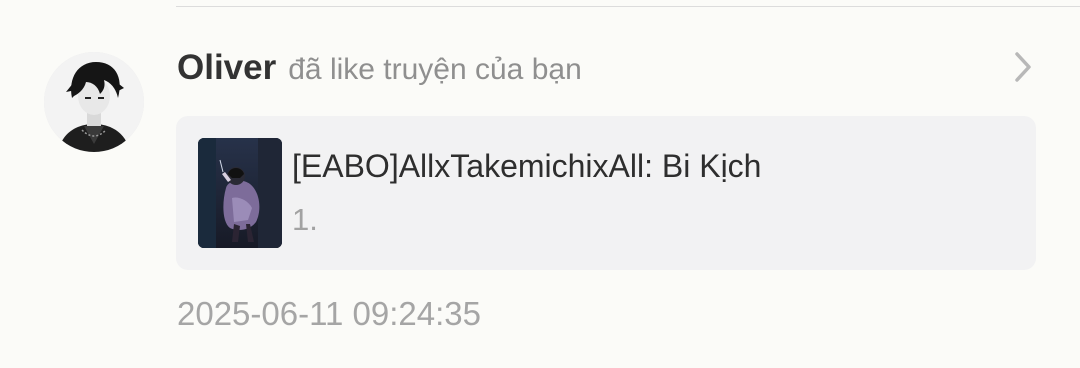 The image size is (1080, 368). I want to click on avatar-portrait-icon, so click(94, 102).